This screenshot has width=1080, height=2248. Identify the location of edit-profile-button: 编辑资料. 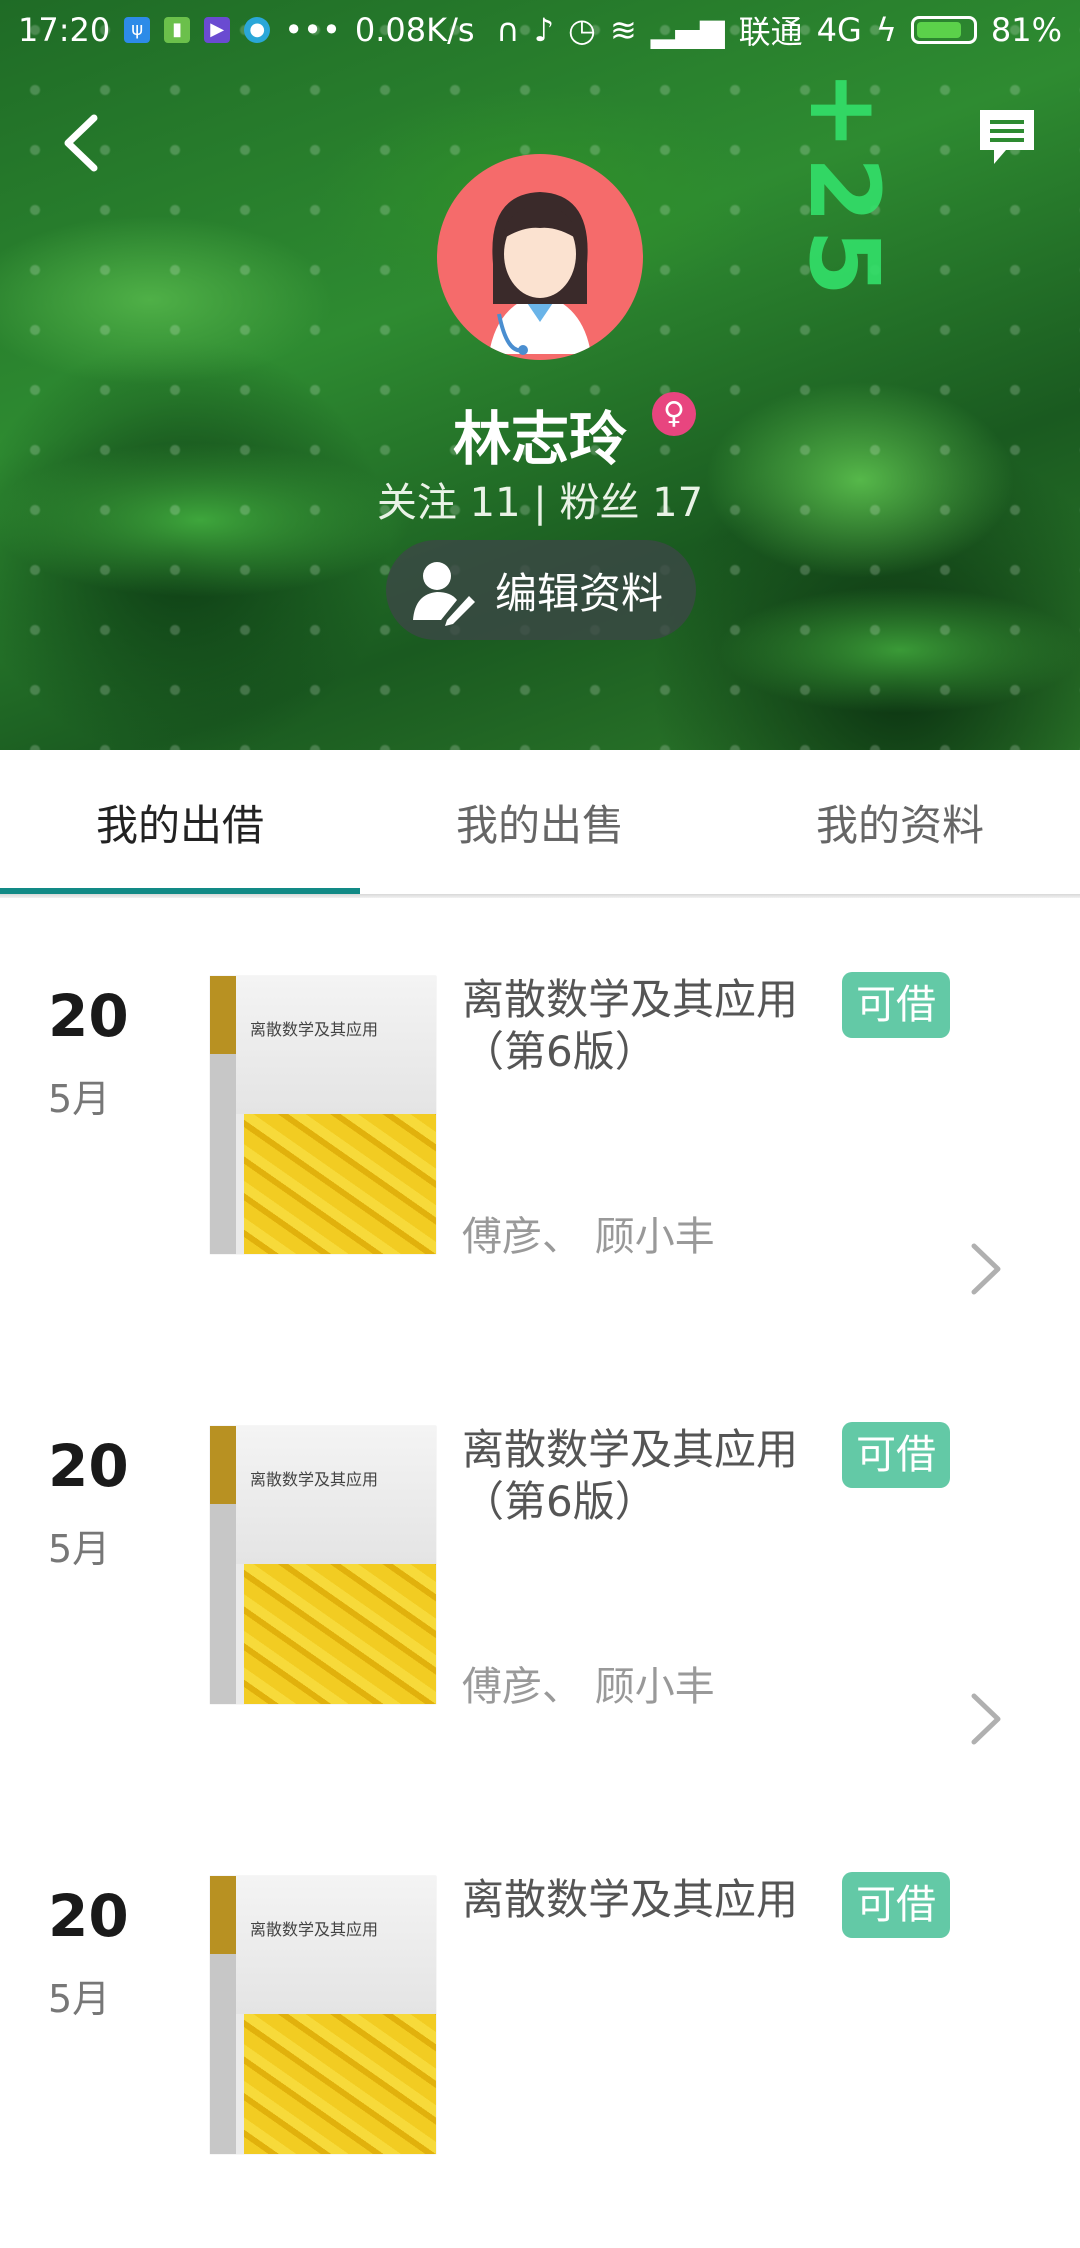
(541, 590).